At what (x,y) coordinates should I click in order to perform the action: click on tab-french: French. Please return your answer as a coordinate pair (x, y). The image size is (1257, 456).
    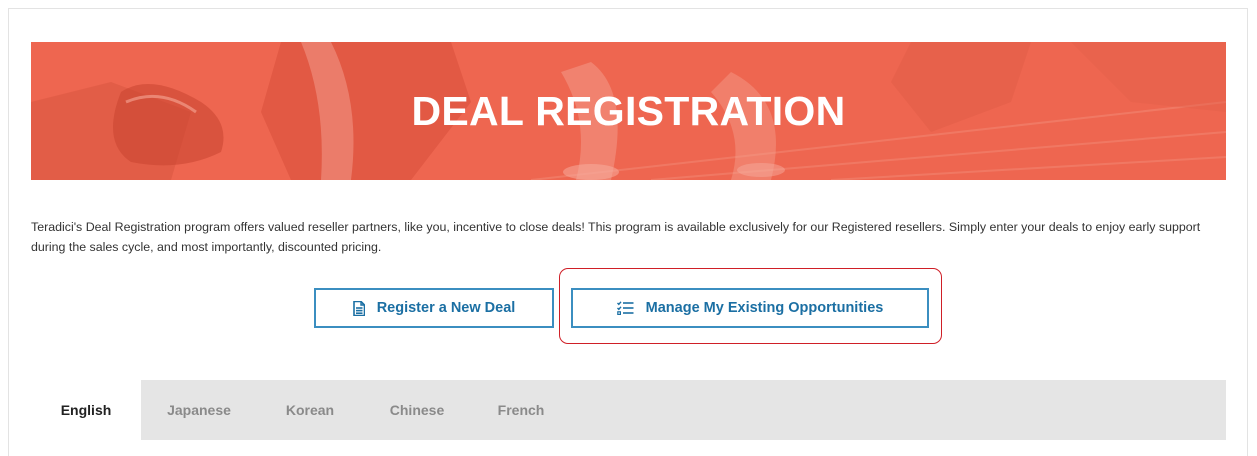
    Looking at the image, I should click on (521, 410).